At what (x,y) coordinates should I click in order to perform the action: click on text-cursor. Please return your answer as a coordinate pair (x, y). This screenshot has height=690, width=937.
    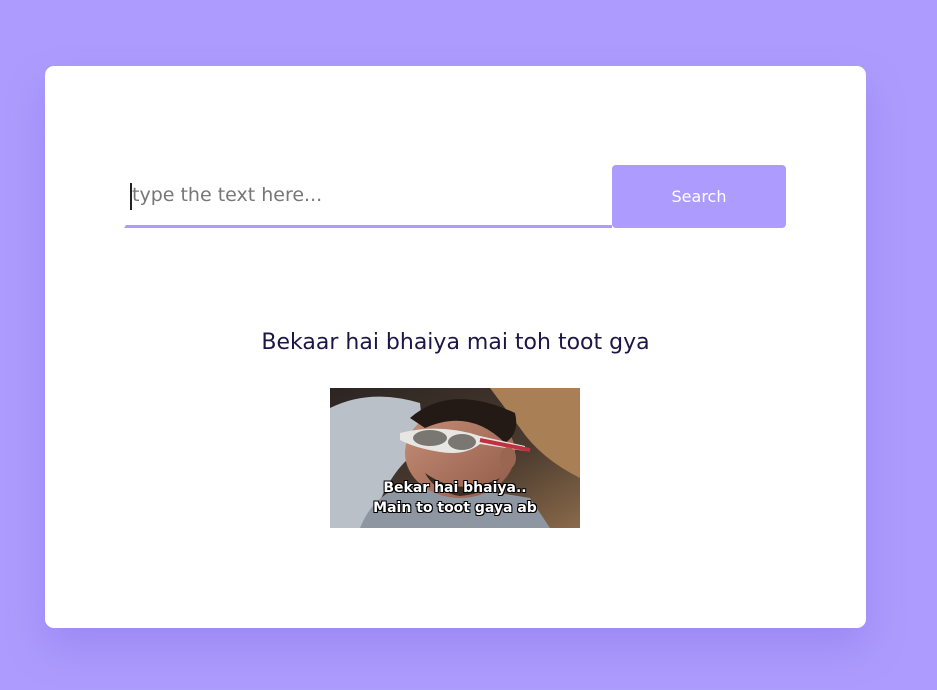
    Looking at the image, I should click on (131, 196).